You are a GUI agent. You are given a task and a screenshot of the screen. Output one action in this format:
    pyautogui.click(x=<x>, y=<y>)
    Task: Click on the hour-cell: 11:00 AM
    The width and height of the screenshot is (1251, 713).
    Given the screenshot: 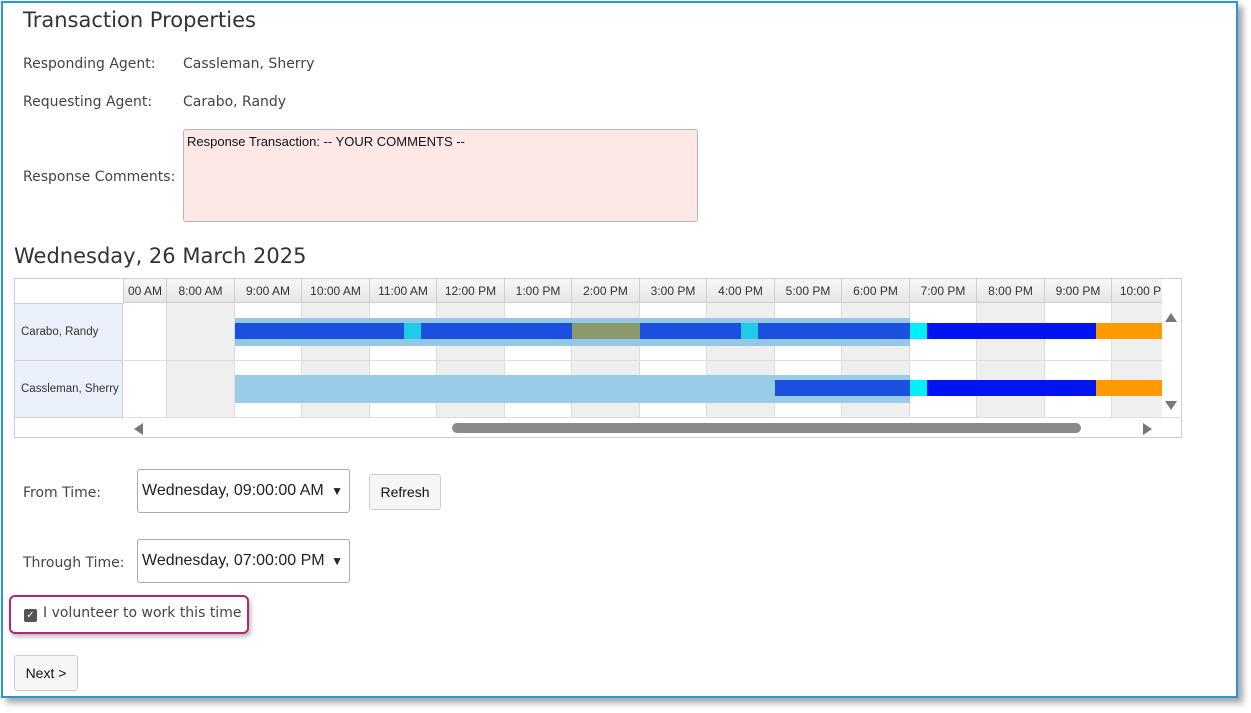 What is the action you would take?
    pyautogui.click(x=403, y=291)
    